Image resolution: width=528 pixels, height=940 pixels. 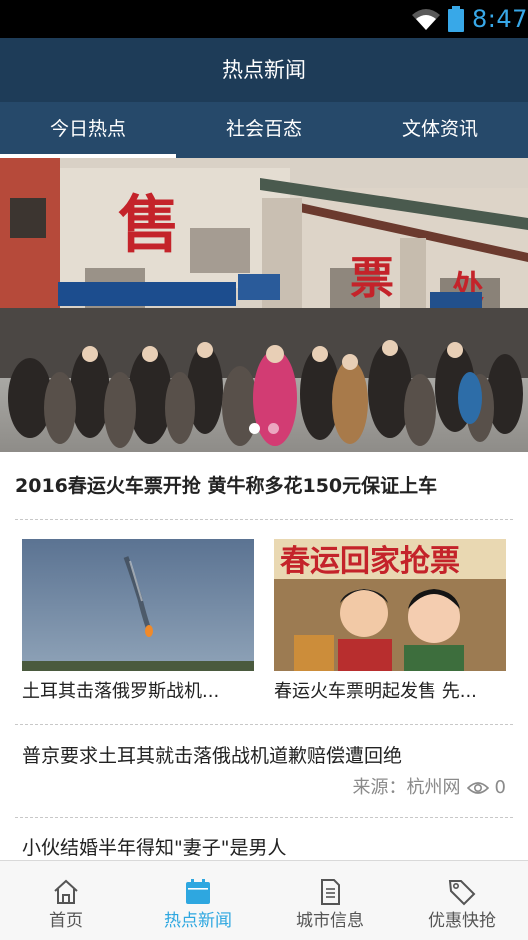 What do you see at coordinates (267, 756) in the screenshot?
I see `news-item-title: 普京要求土耳其就击落俄战机道歉赔偿遭回绝` at bounding box center [267, 756].